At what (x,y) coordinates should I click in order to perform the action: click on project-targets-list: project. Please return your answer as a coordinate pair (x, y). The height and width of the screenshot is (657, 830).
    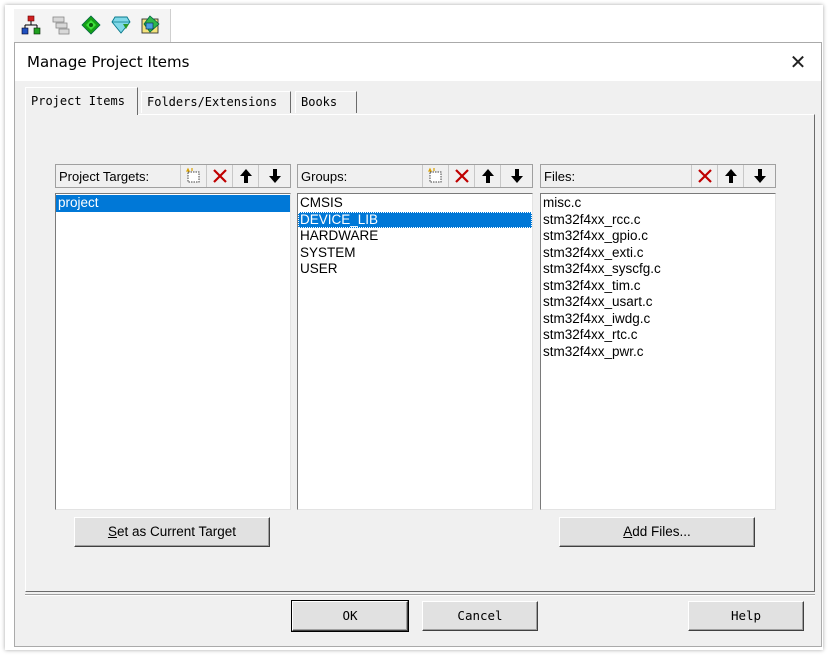
    Looking at the image, I should click on (173, 351).